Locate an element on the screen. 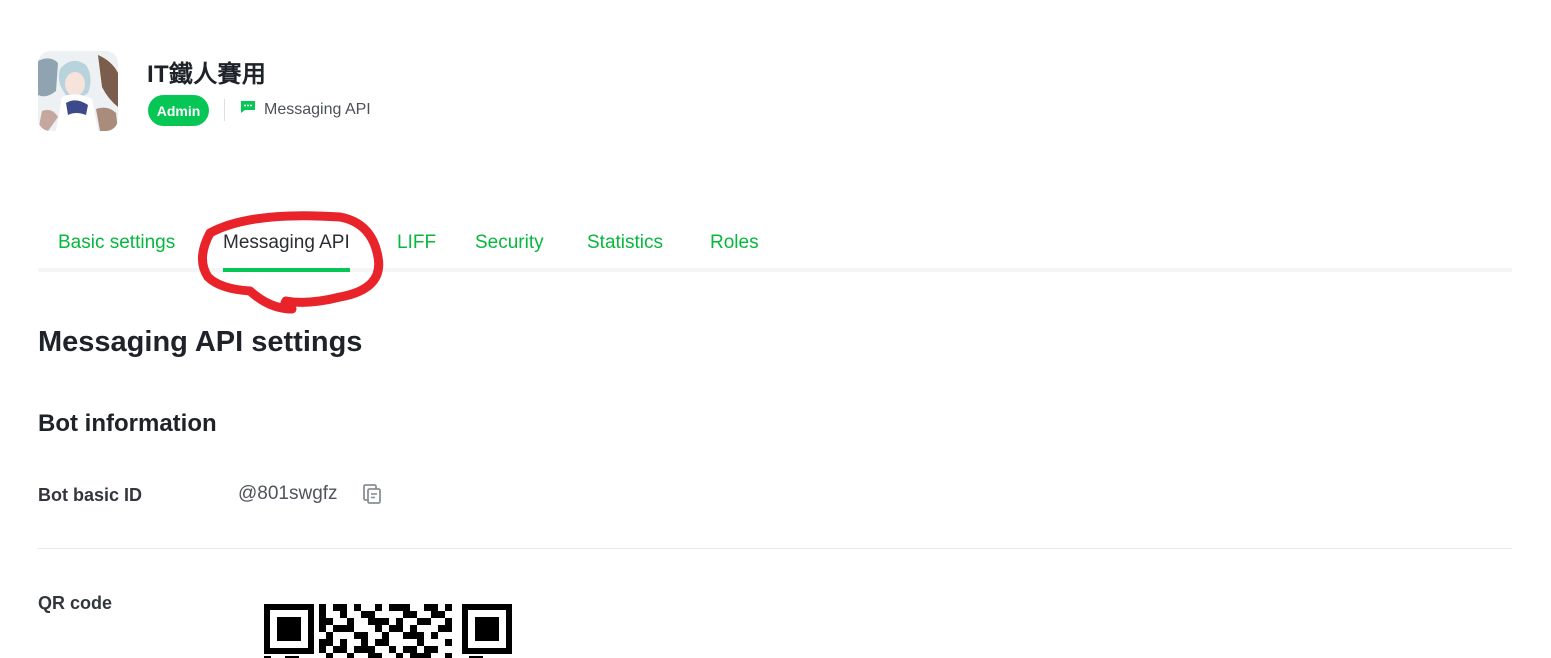  row-divider is located at coordinates (775, 548).